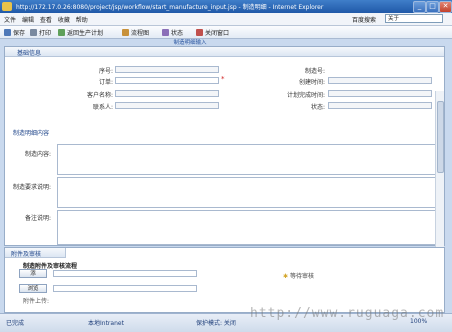 This screenshot has width=452, height=332. What do you see at coordinates (33, 273) in the screenshot?
I see `add-button: 添` at bounding box center [33, 273].